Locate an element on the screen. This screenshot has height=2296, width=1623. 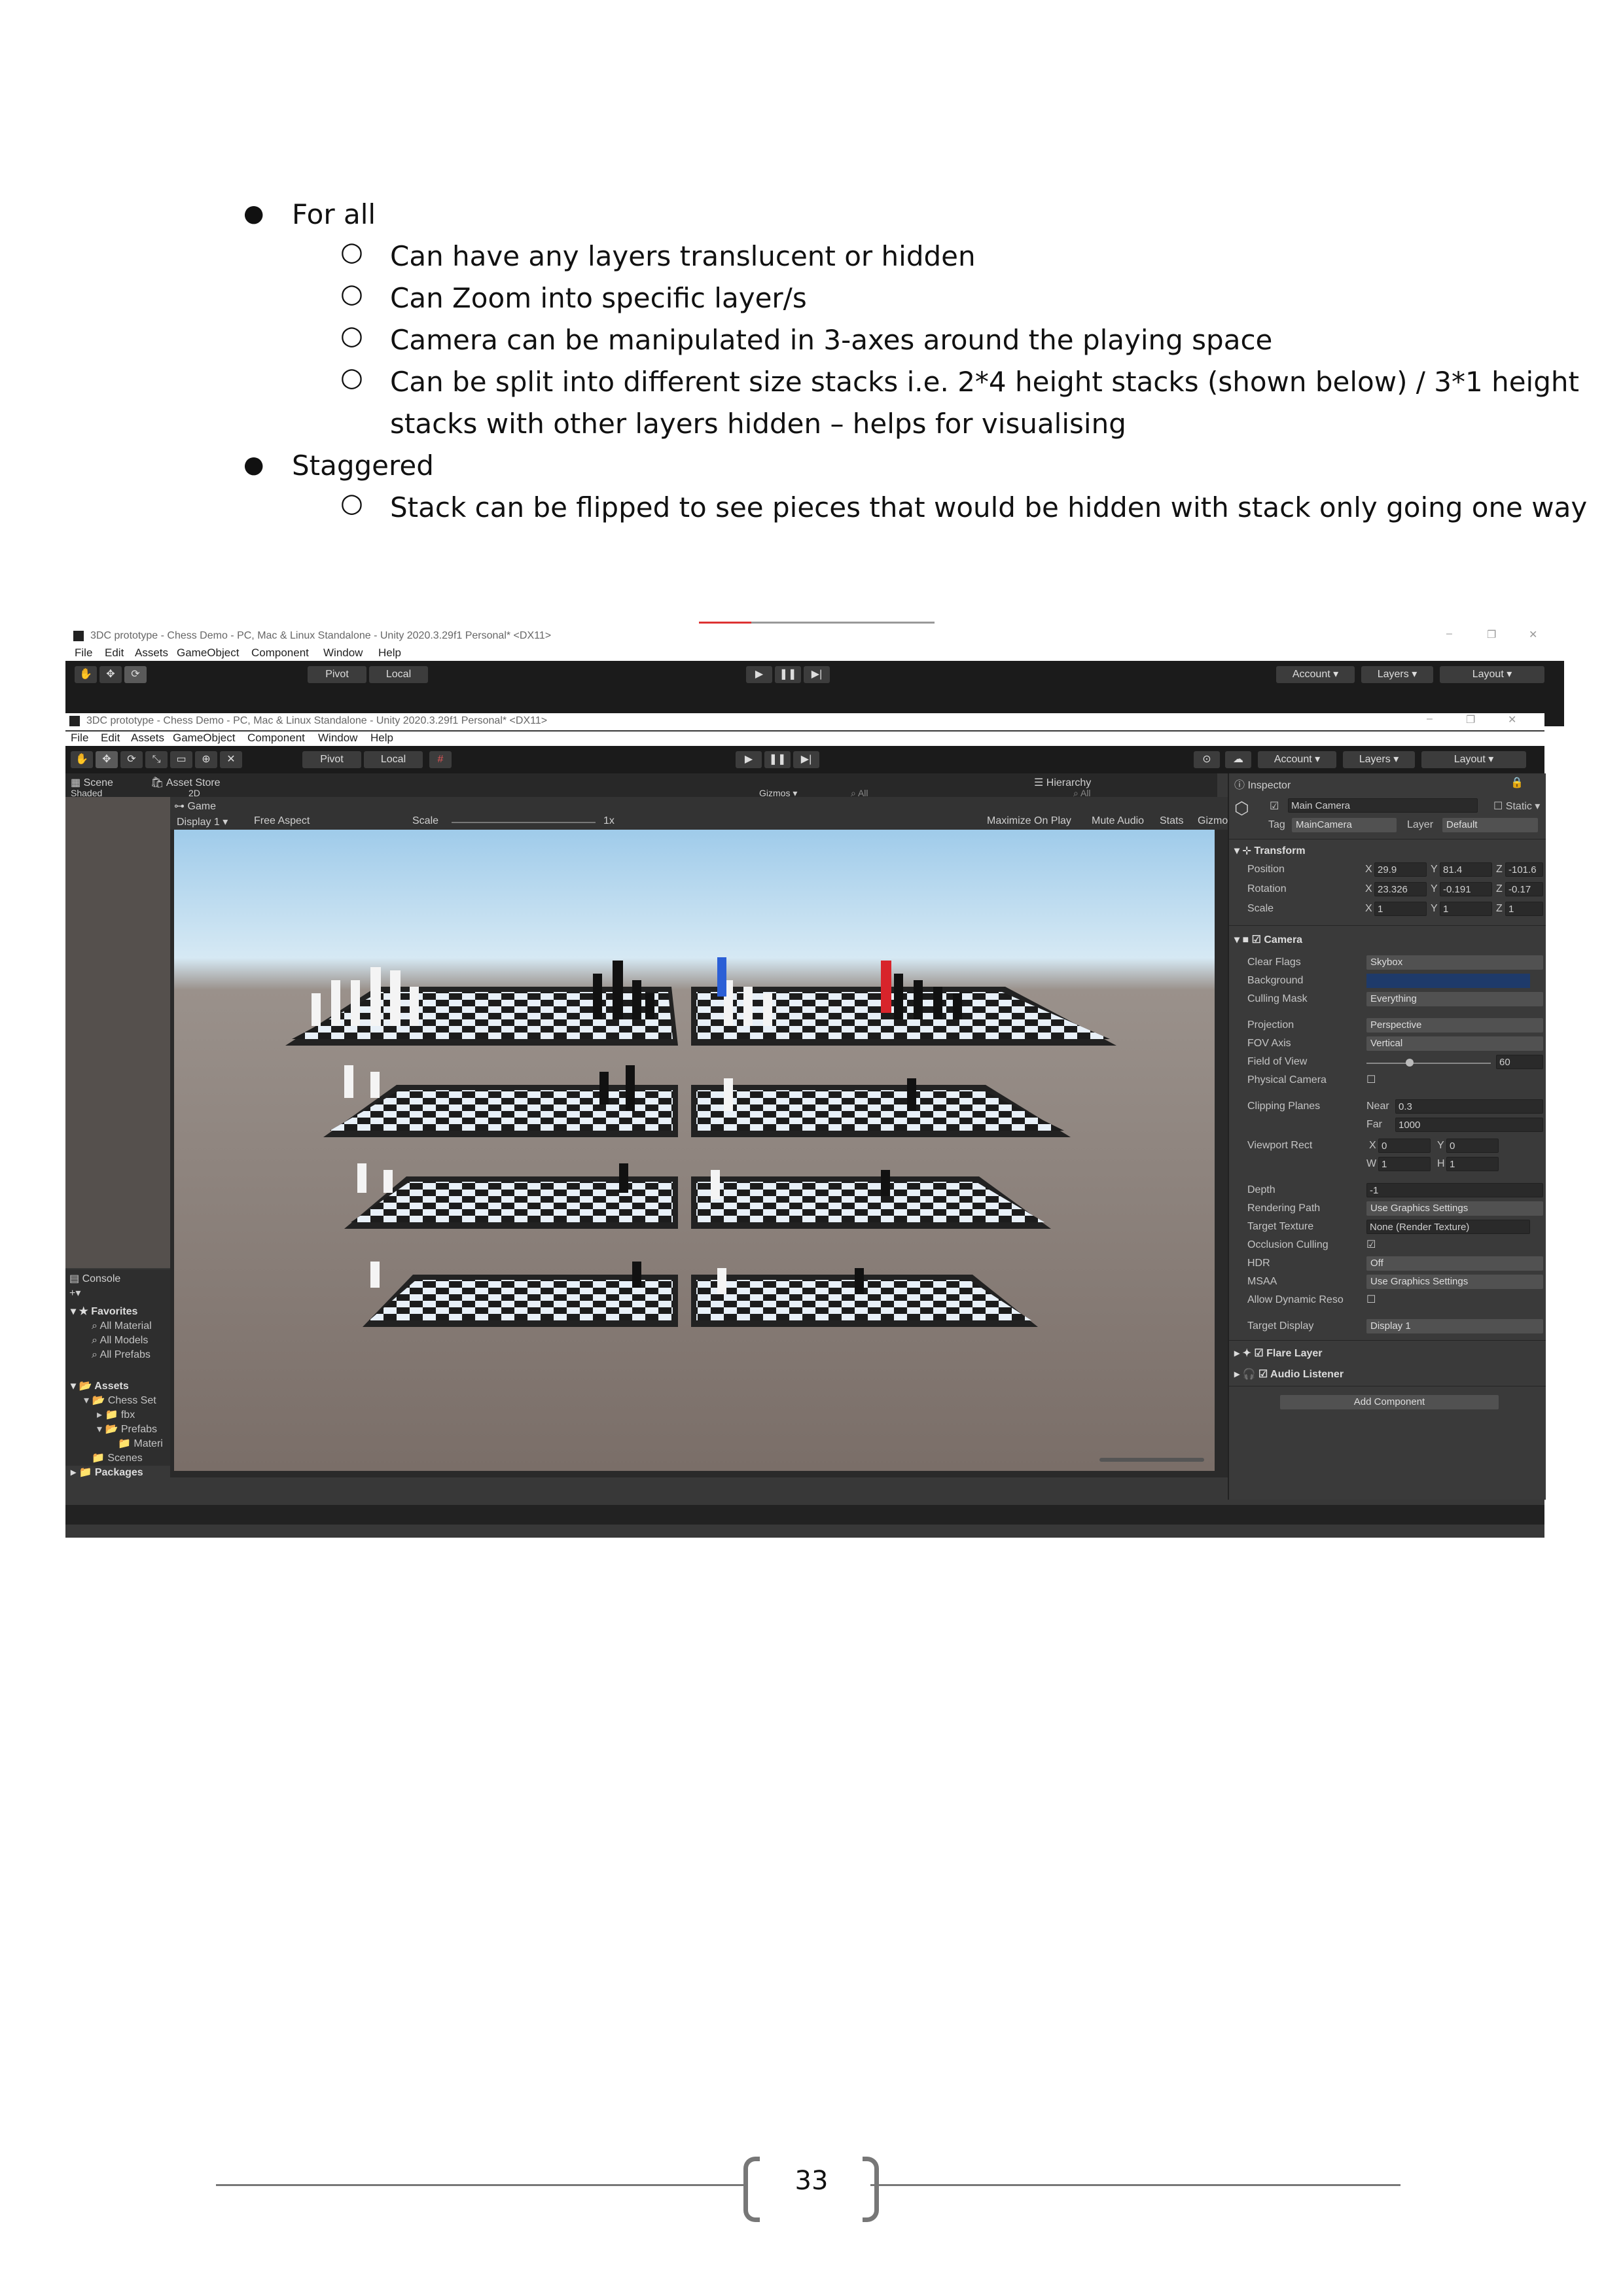
transform-header: ▾ ⊹ Transform is located at coordinates (1270, 851).